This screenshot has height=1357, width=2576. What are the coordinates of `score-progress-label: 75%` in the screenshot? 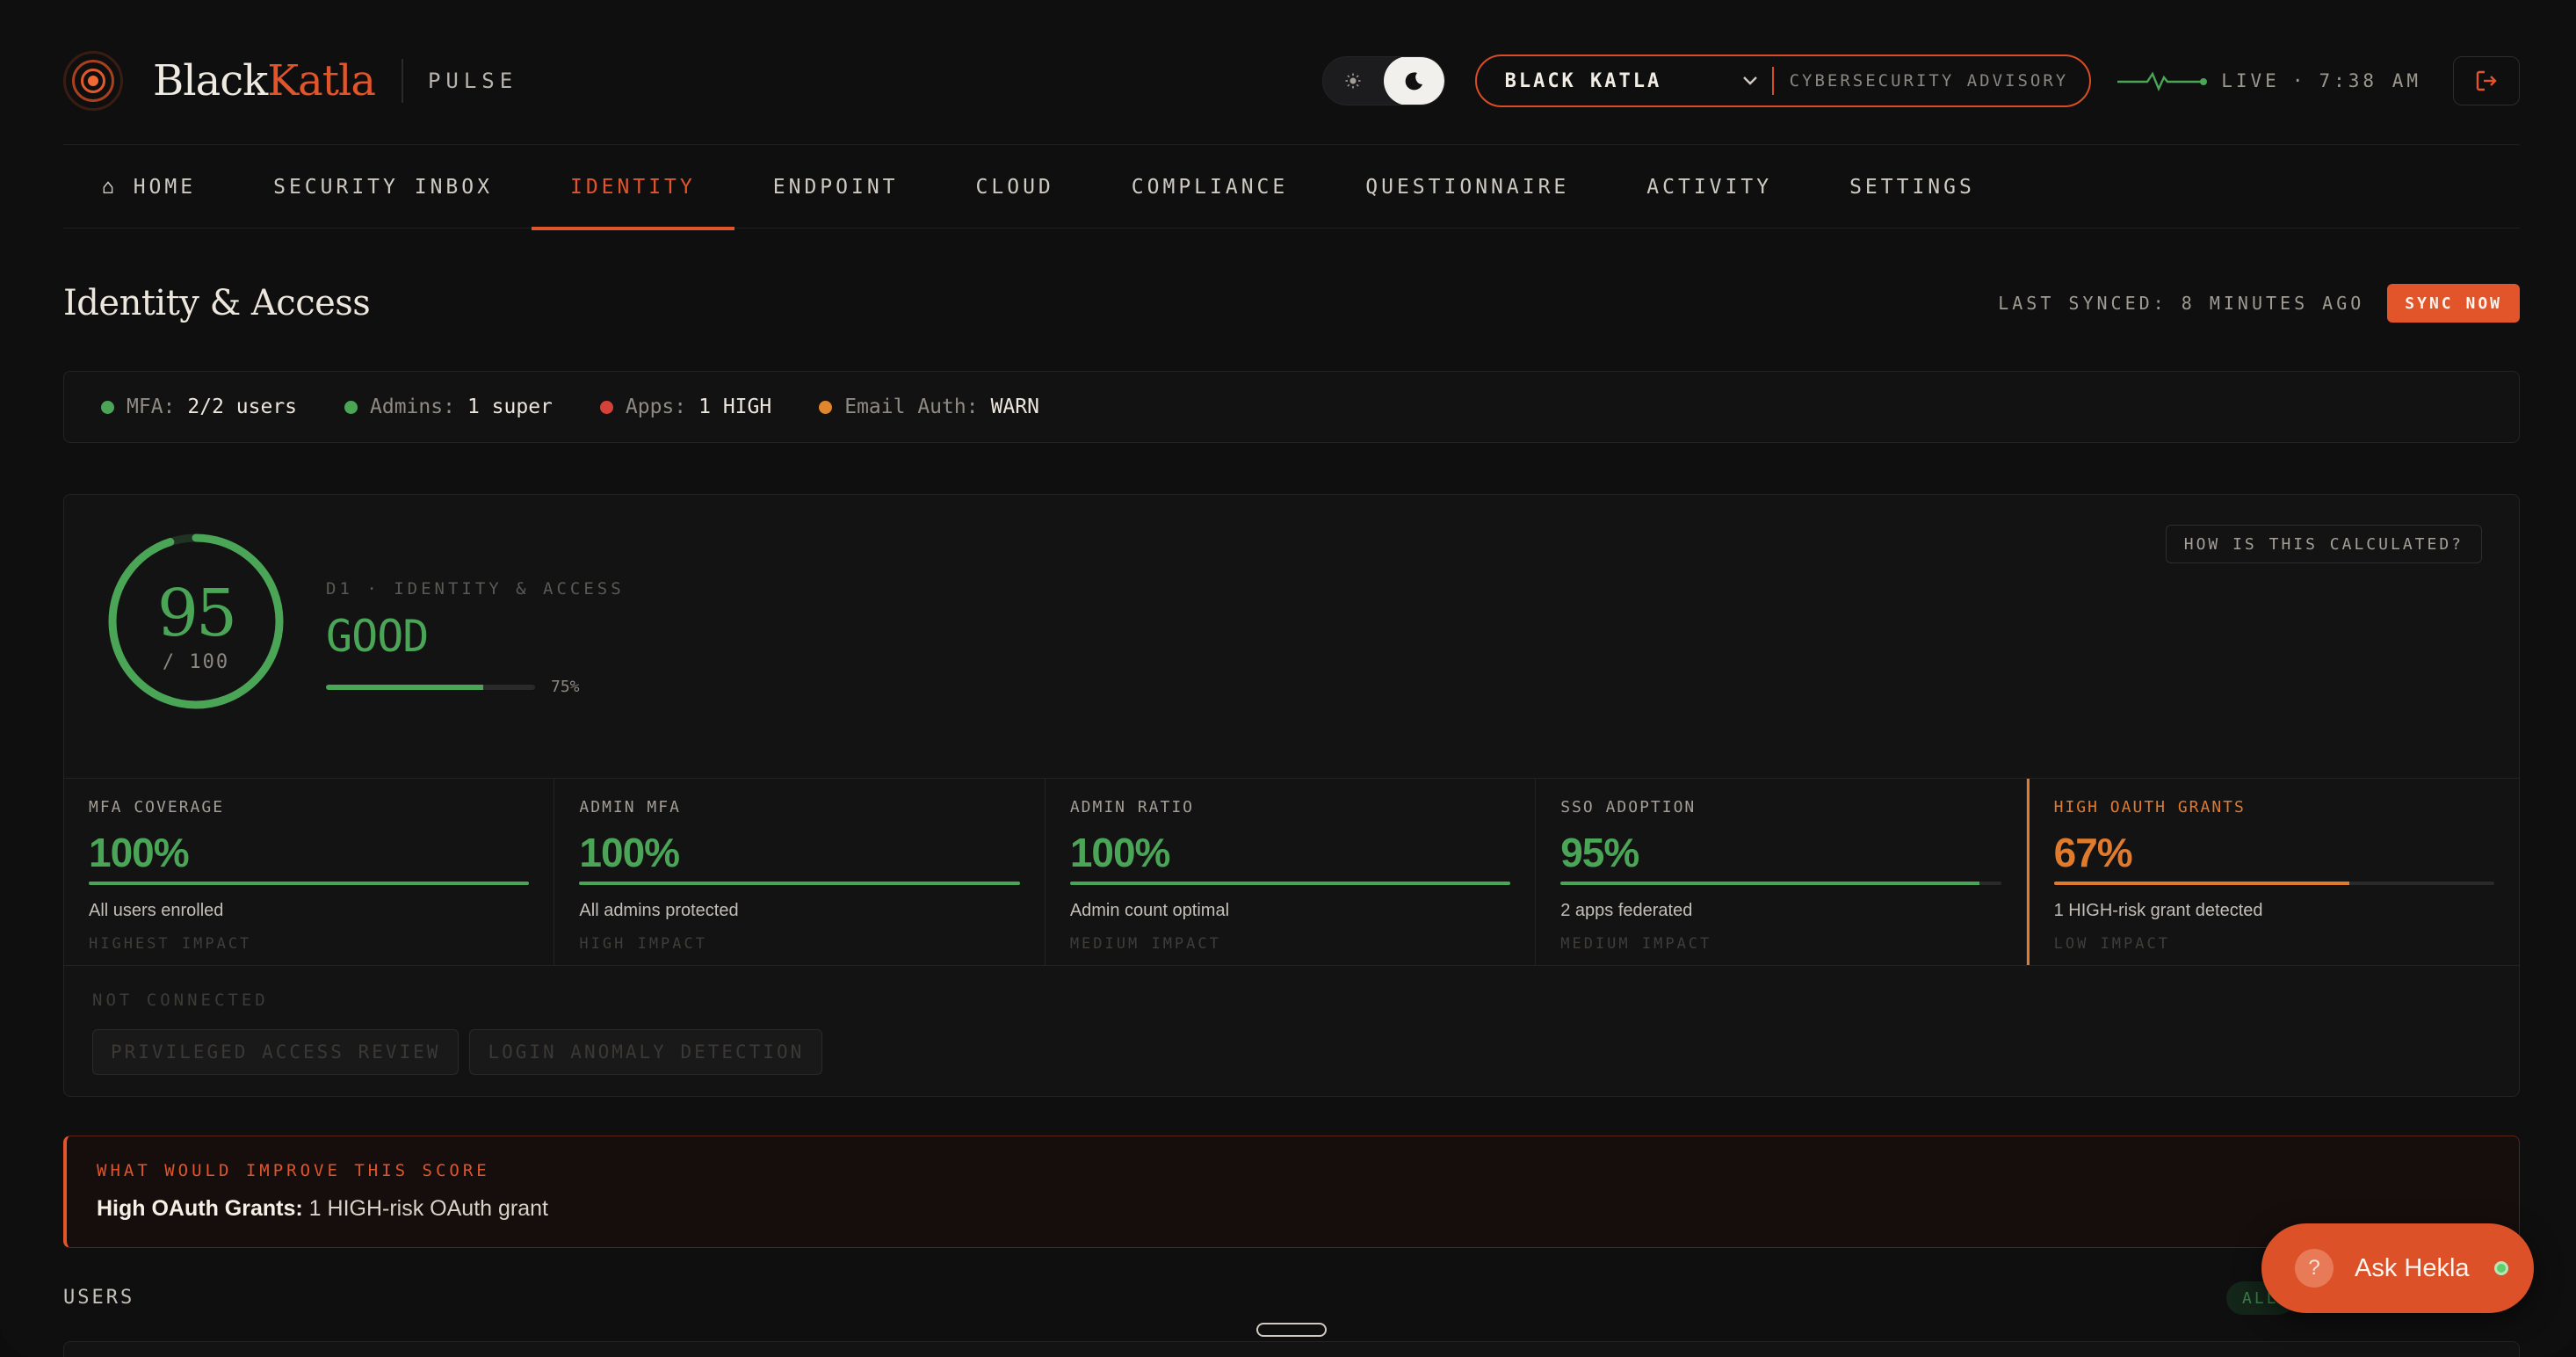 It's located at (565, 687).